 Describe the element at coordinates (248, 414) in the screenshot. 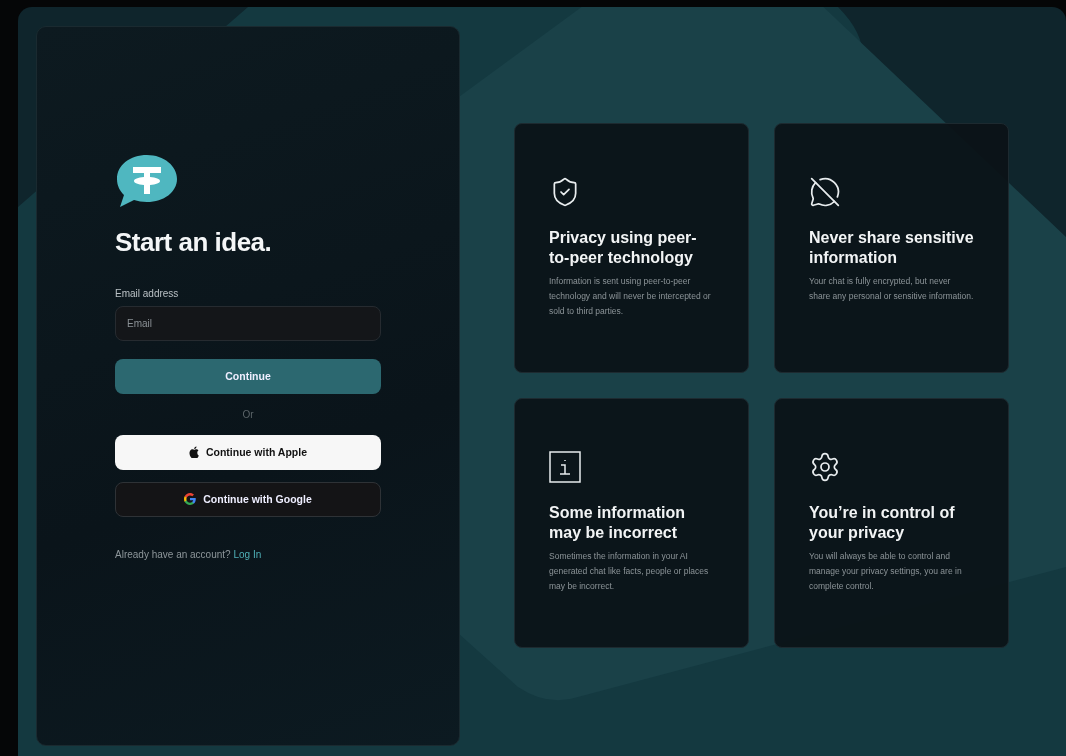

I see `or-divider-text: Or` at that location.